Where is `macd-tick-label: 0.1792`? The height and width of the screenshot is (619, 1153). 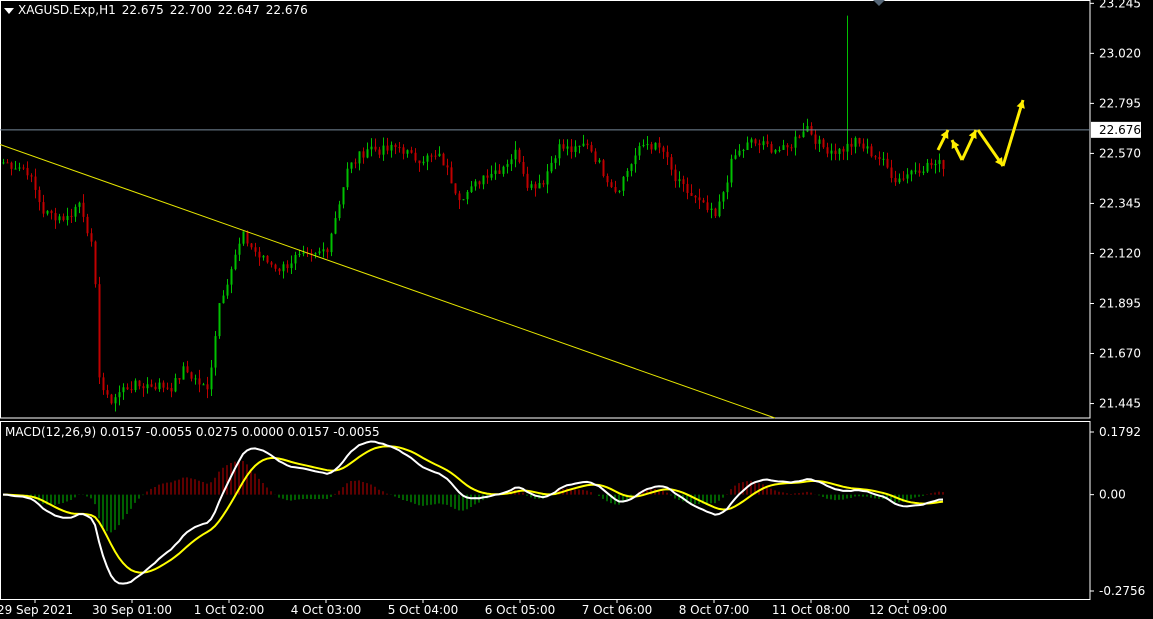 macd-tick-label: 0.1792 is located at coordinates (1120, 432).